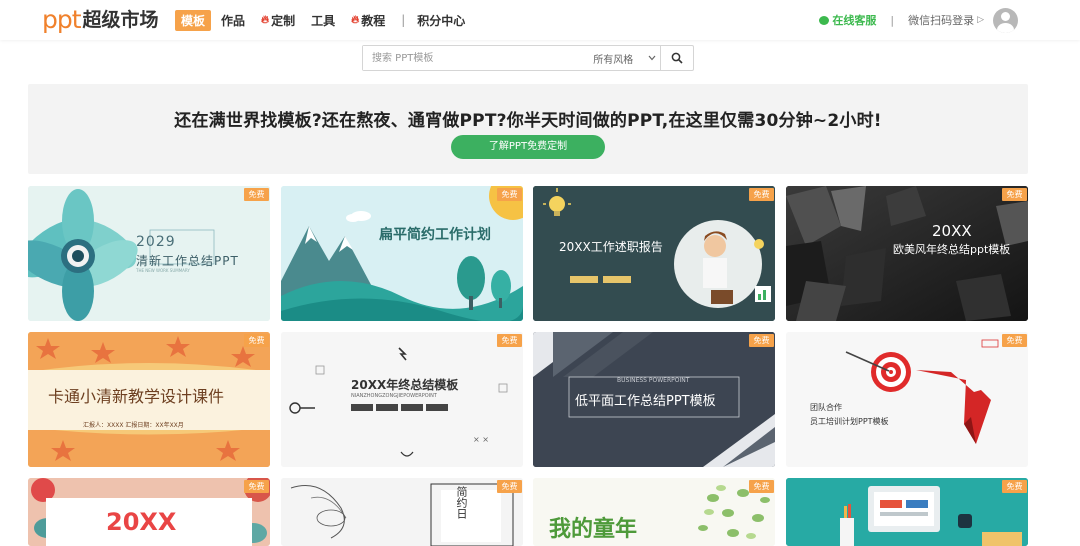  What do you see at coordinates (156, 242) in the screenshot?
I see `card-title: 2029` at bounding box center [156, 242].